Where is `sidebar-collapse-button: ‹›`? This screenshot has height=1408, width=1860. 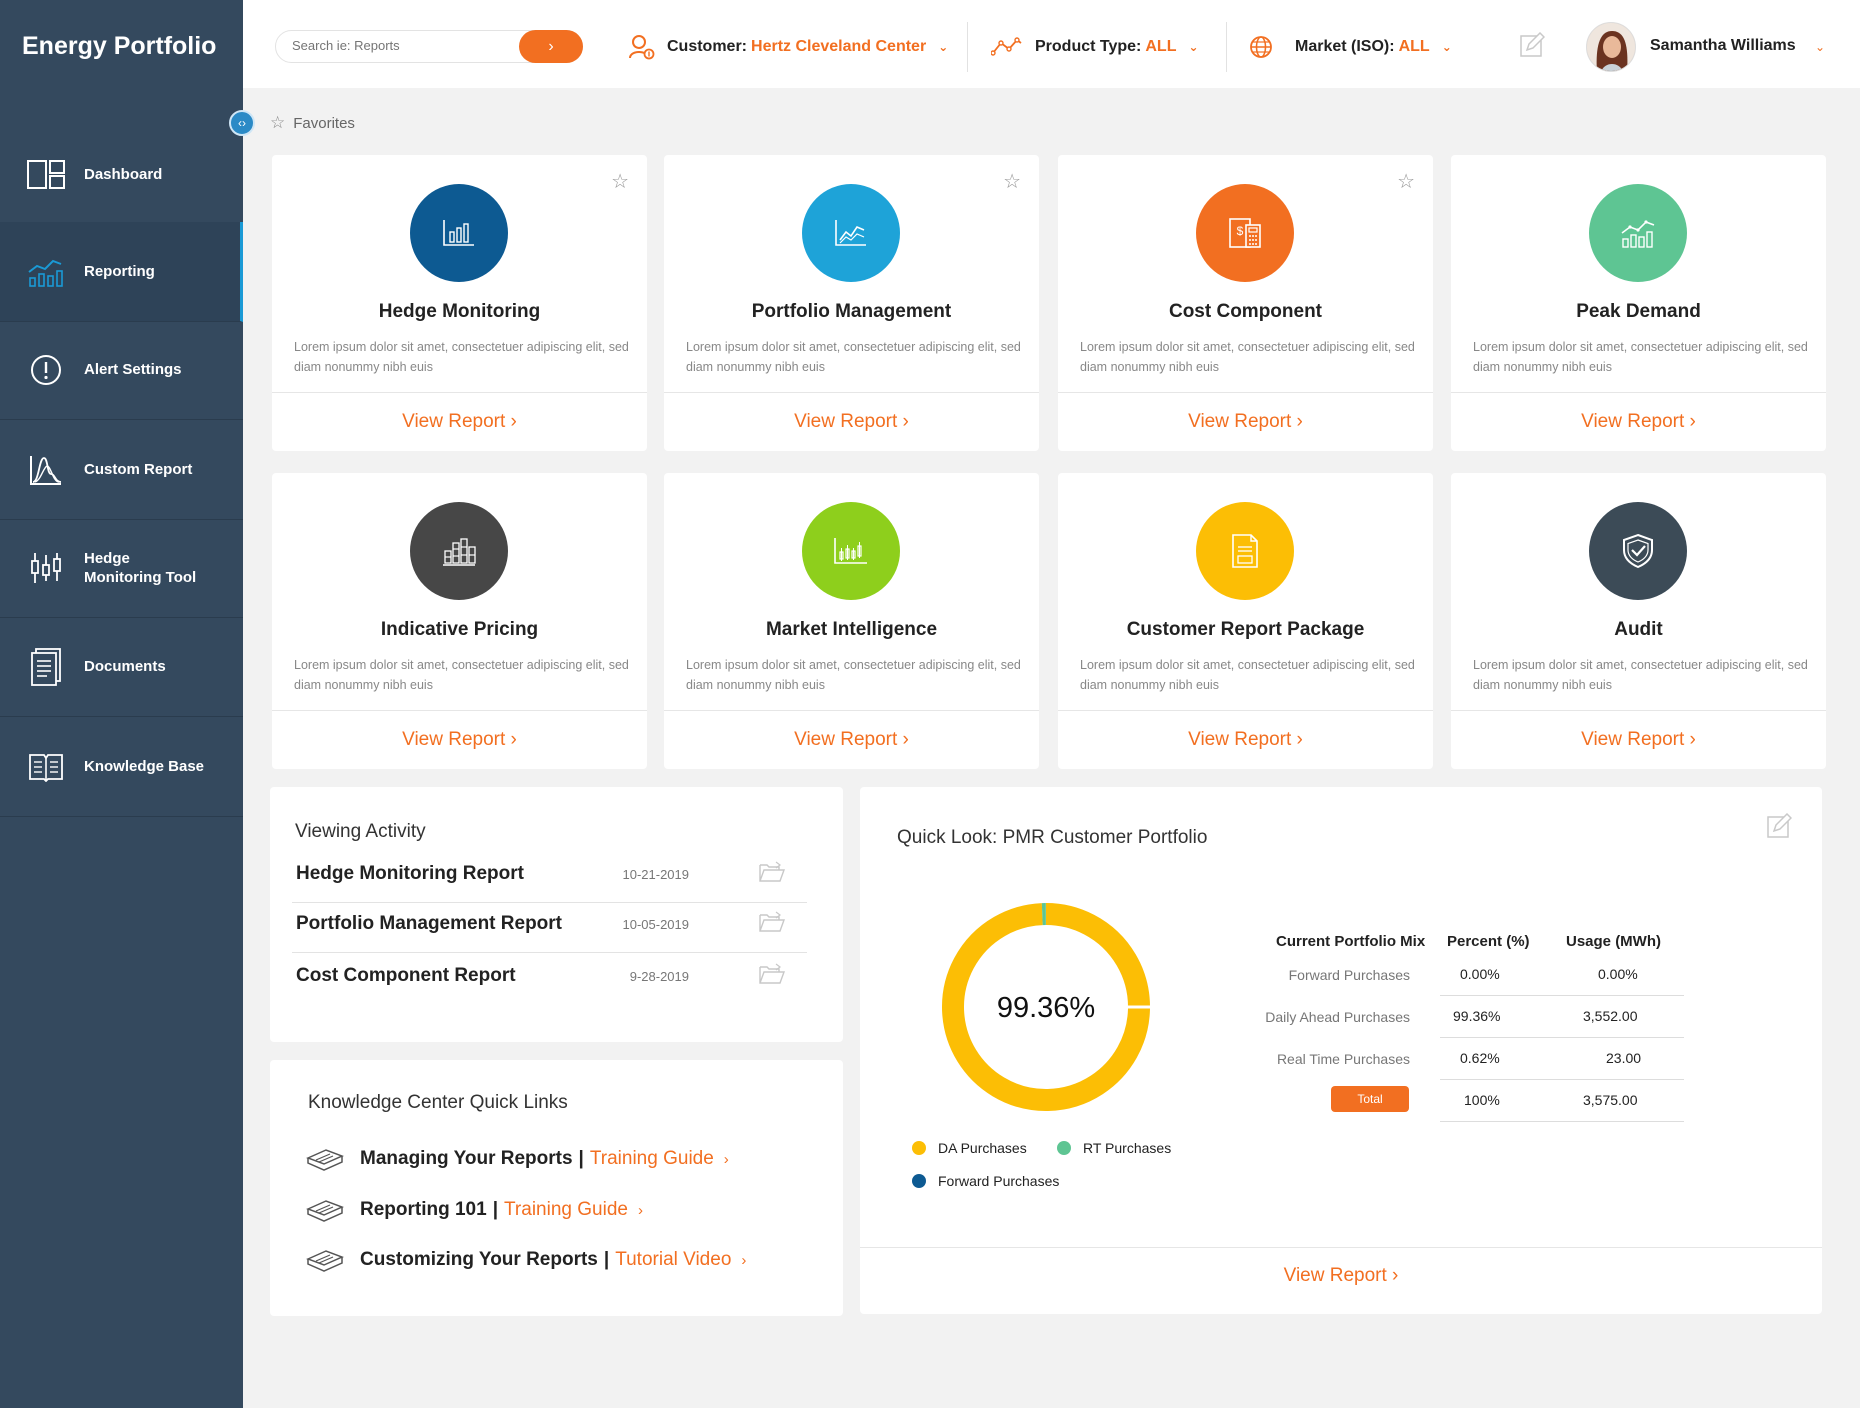 sidebar-collapse-button: ‹› is located at coordinates (242, 123).